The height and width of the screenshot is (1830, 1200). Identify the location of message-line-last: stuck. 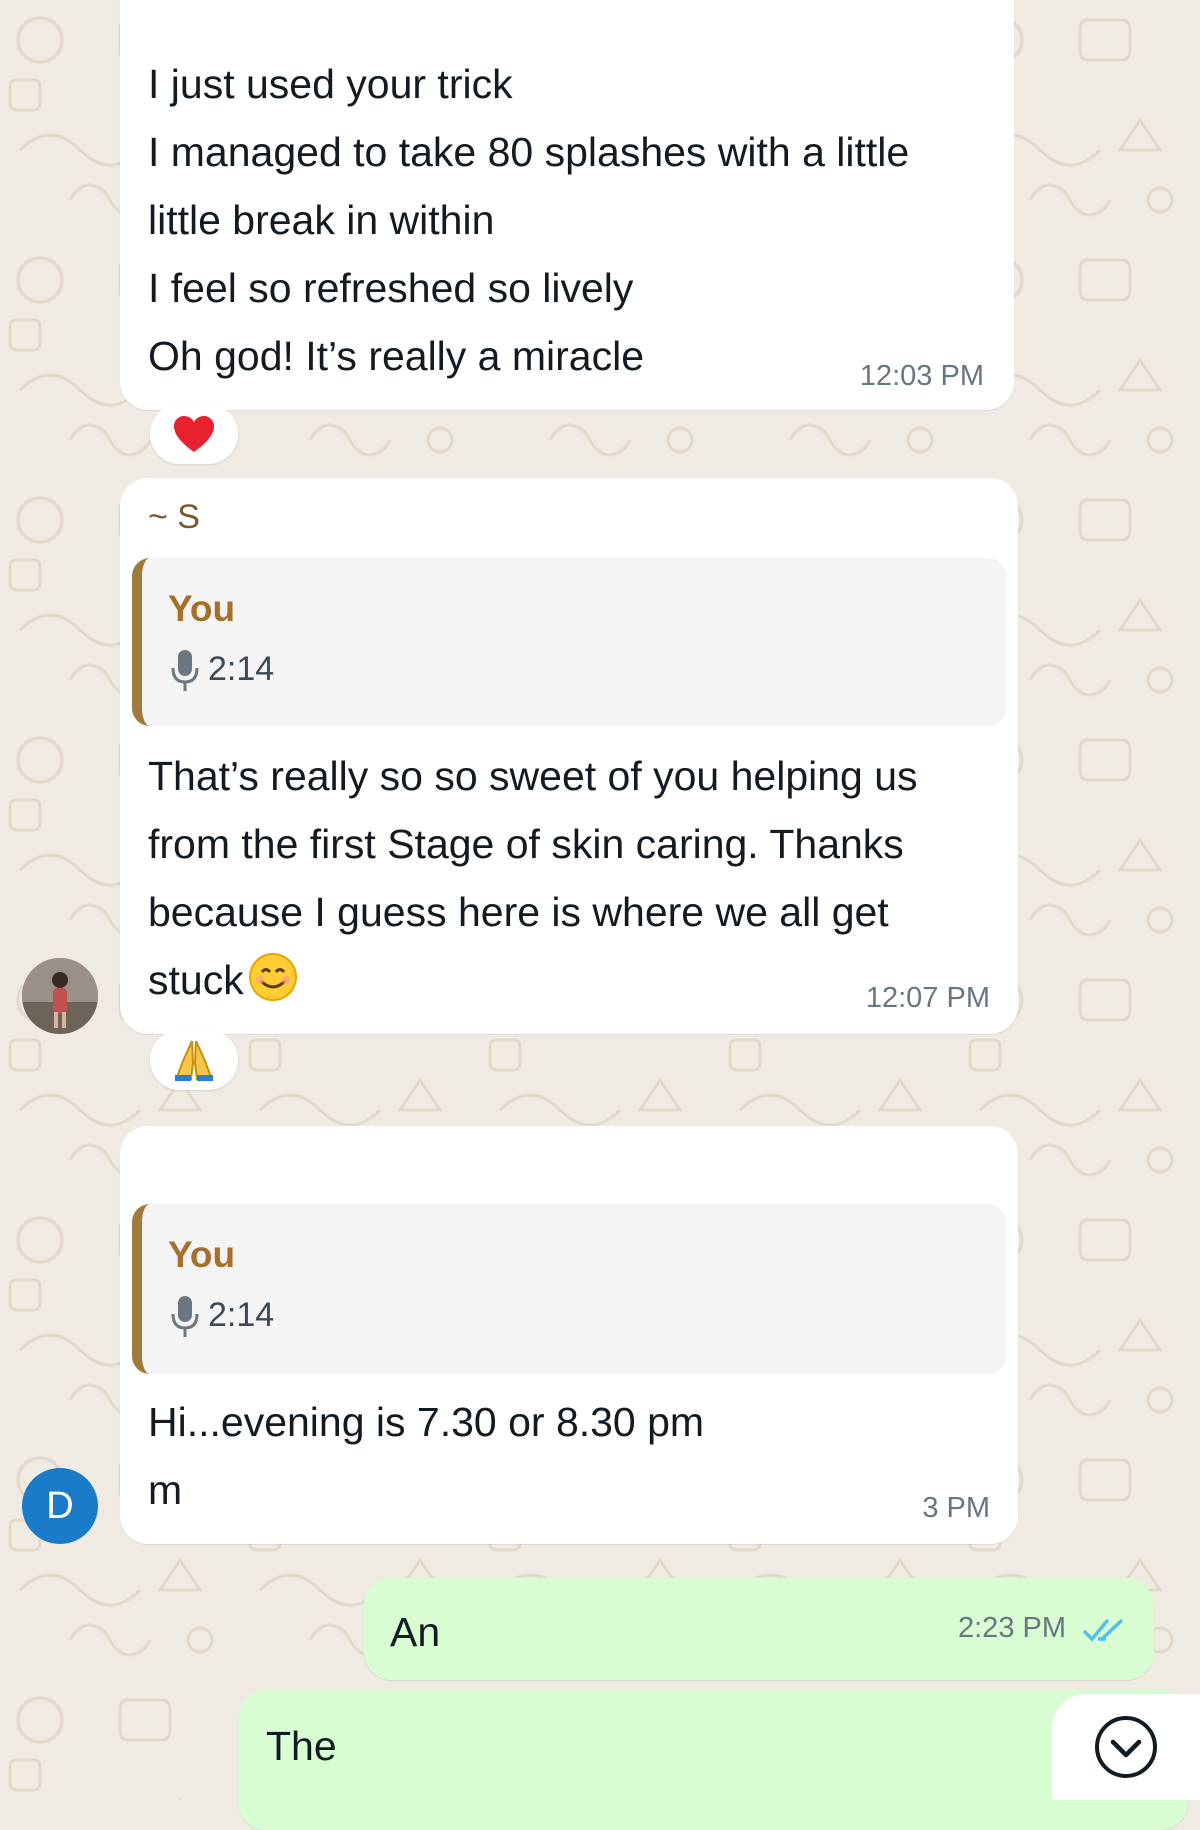
(223, 980).